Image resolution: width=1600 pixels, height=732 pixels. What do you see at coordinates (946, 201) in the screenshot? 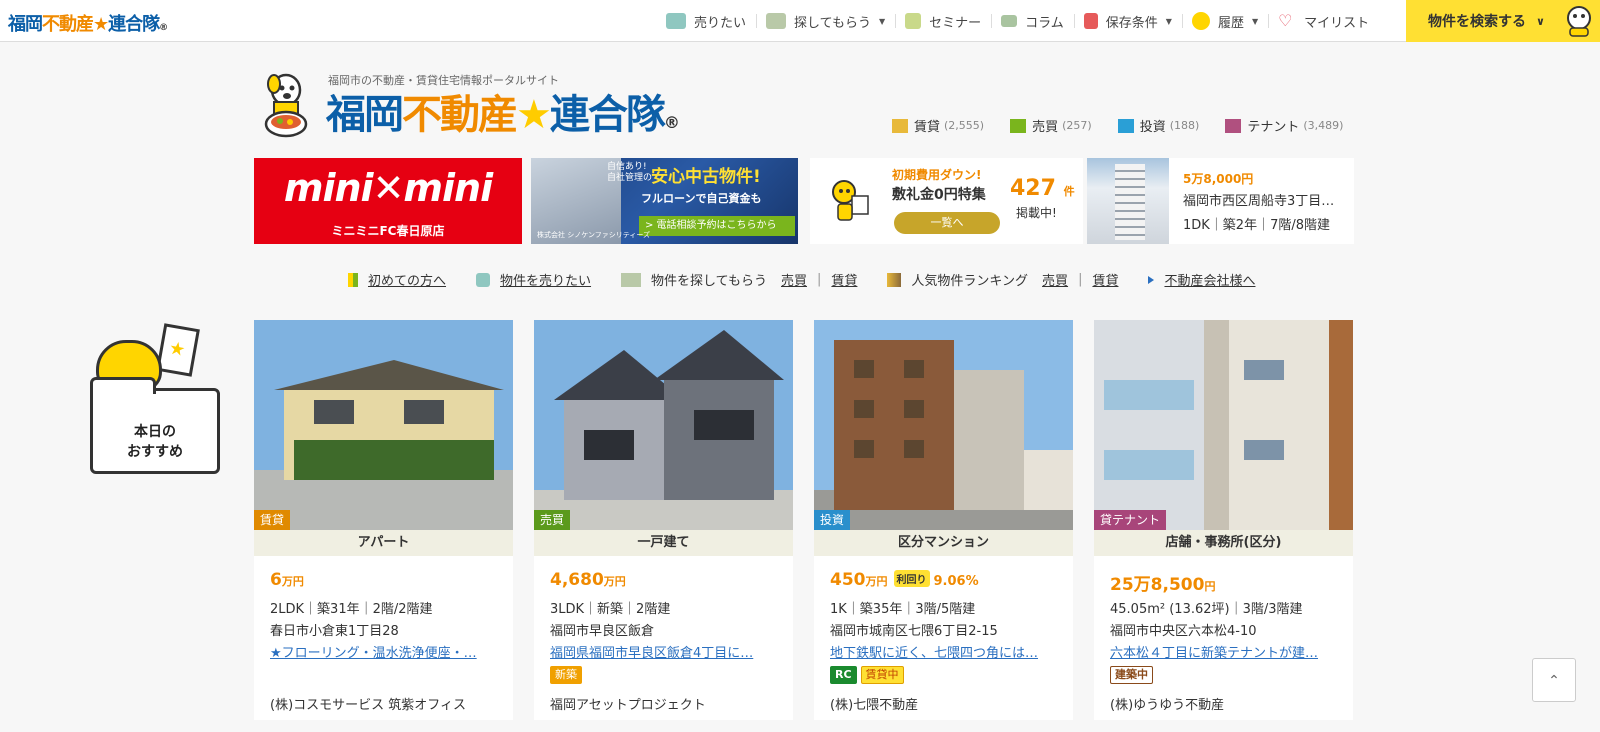
I see `banner-no-deposit: 初期費用ダウン! 敷礼金0円特集 427 件 掲載中! 一覧へ` at bounding box center [946, 201].